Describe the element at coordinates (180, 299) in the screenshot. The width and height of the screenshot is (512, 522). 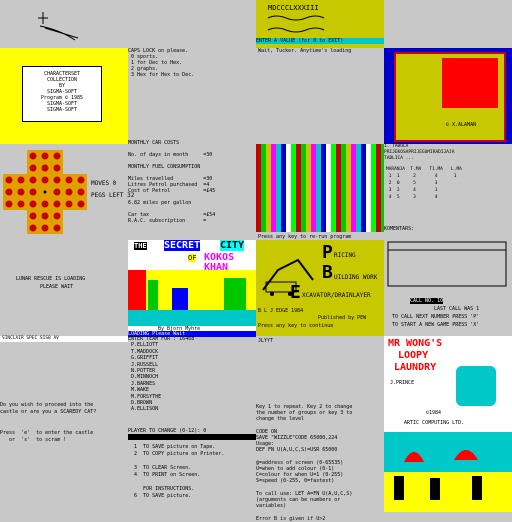
I see `hero-figure` at that location.